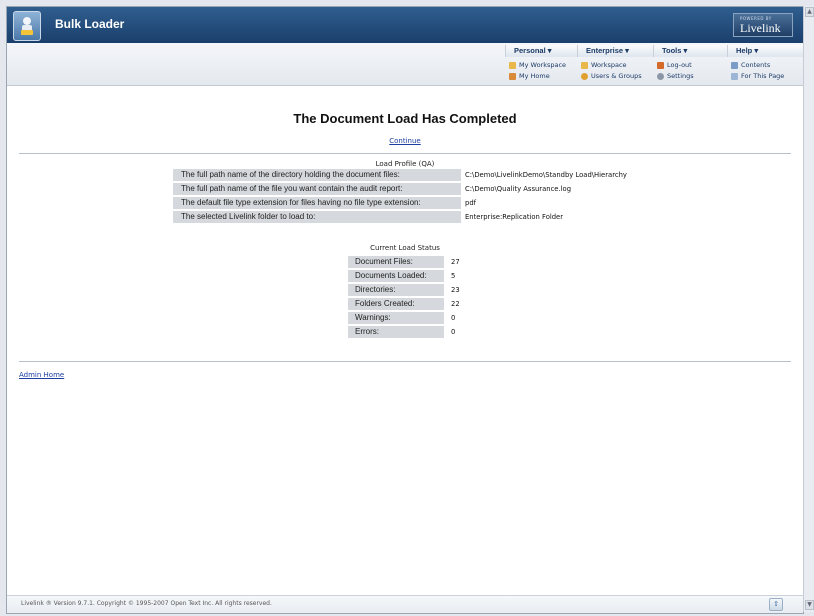  I want to click on bulk-loader-logo-icon, so click(27, 26).